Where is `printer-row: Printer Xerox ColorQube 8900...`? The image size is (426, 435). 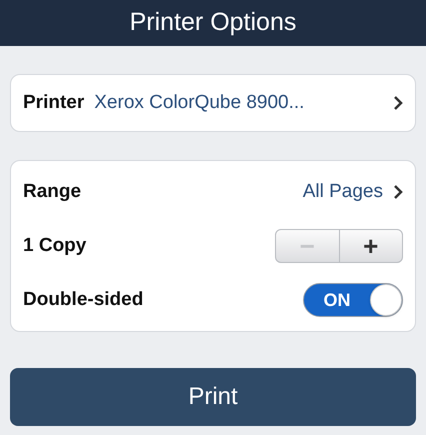
printer-row: Printer Xerox ColorQube 8900... is located at coordinates (213, 103).